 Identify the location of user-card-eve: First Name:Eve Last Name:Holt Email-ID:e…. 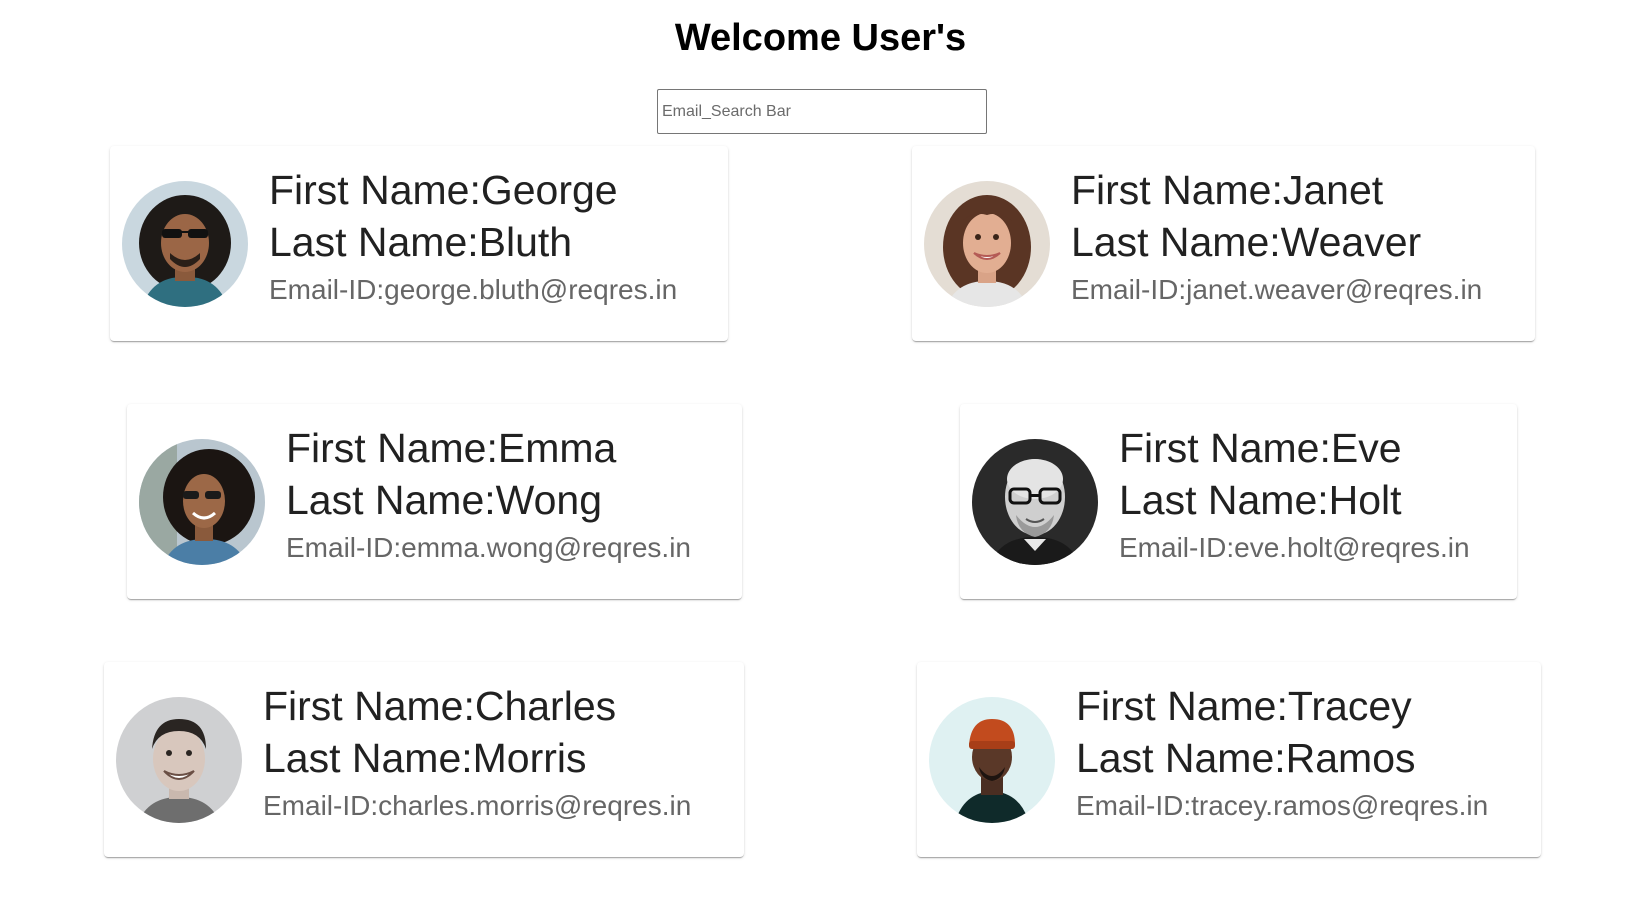
(1238, 501).